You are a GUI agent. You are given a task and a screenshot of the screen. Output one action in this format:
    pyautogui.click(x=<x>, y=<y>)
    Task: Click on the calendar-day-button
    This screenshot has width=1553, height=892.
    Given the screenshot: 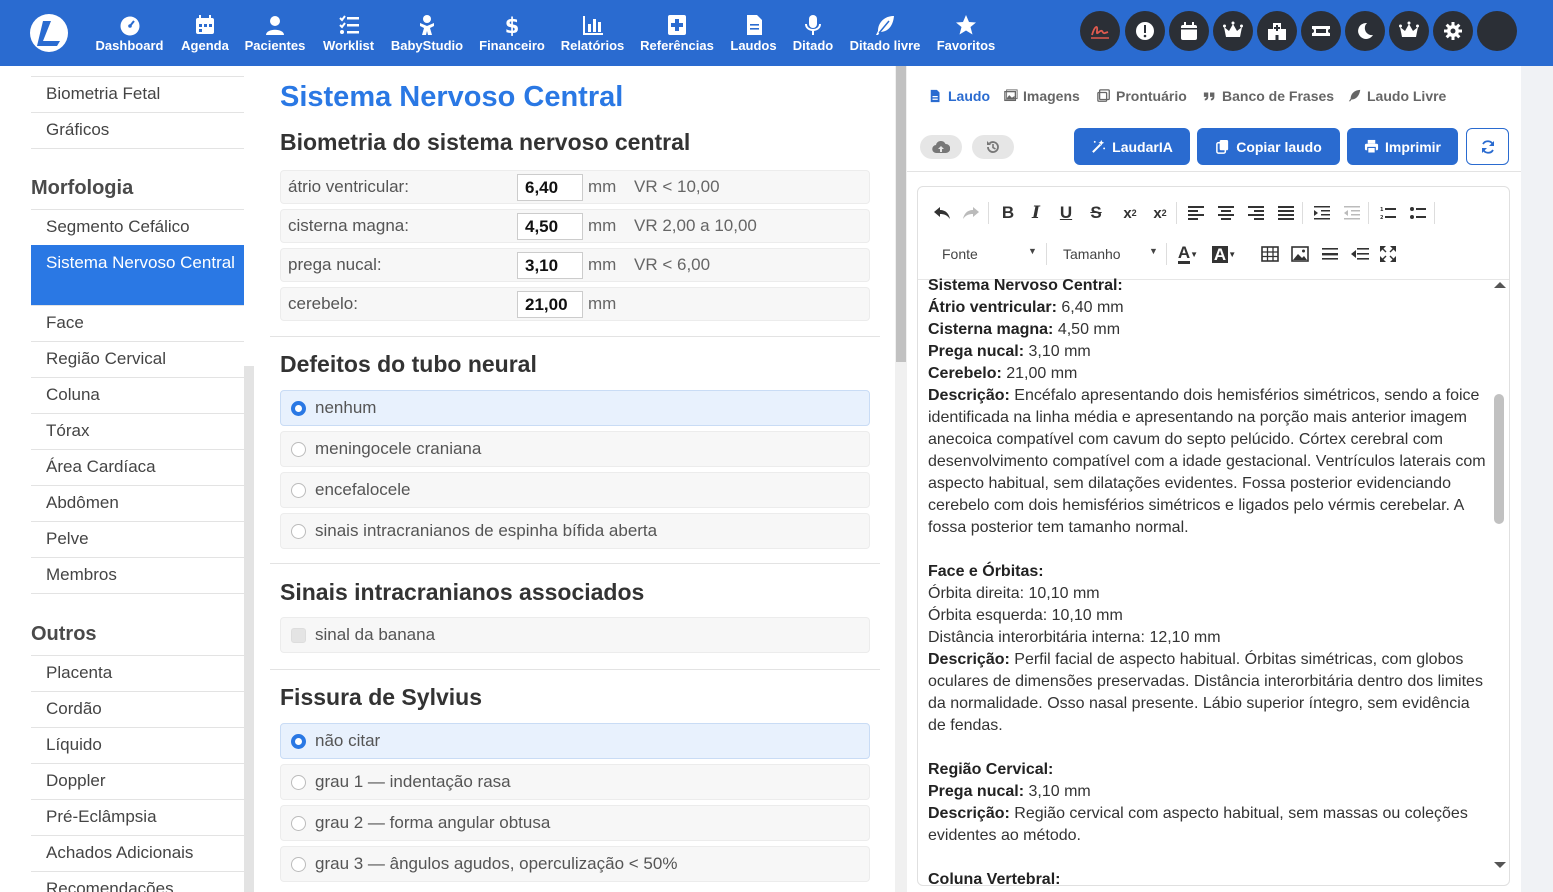 What is the action you would take?
    pyautogui.click(x=1189, y=31)
    